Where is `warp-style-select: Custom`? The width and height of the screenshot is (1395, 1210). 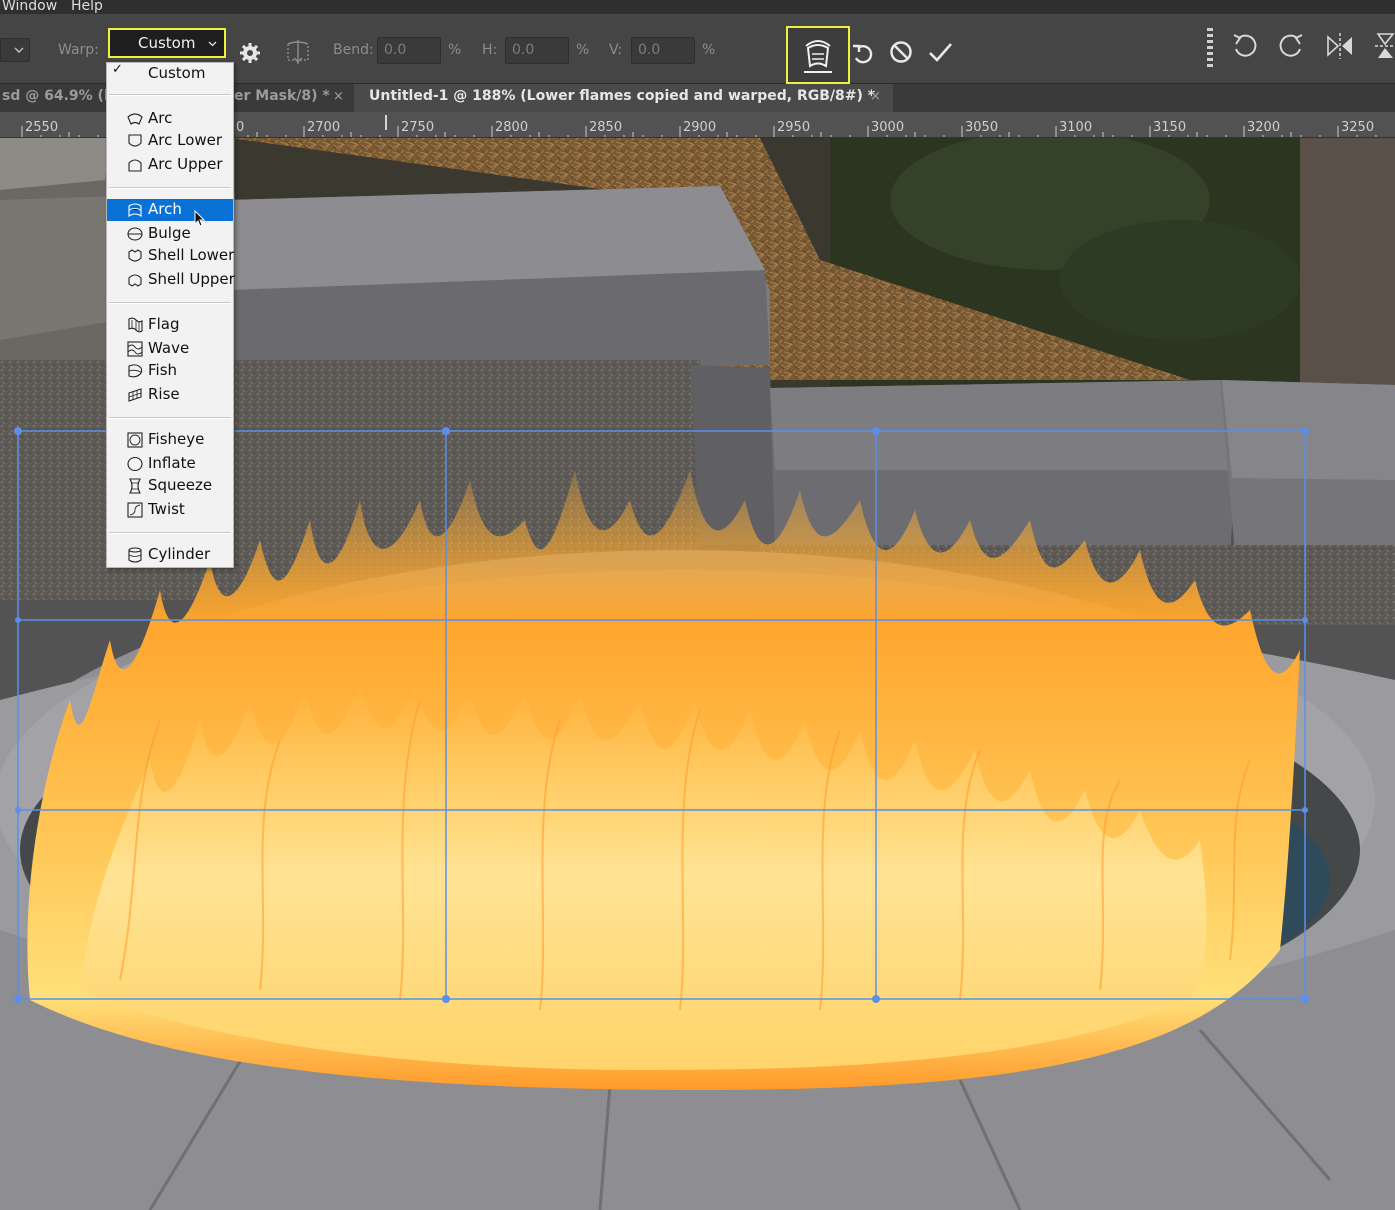
warp-style-select: Custom is located at coordinates (167, 43).